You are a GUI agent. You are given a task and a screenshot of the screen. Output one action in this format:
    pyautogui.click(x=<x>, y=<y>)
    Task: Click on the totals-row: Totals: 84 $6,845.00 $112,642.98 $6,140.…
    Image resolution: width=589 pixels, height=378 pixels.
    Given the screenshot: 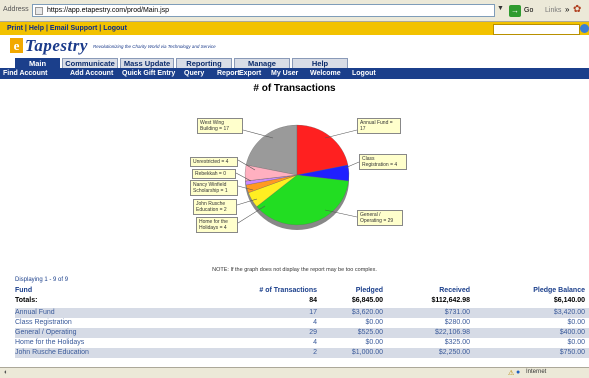 What is the action you would take?
    pyautogui.click(x=302, y=302)
    